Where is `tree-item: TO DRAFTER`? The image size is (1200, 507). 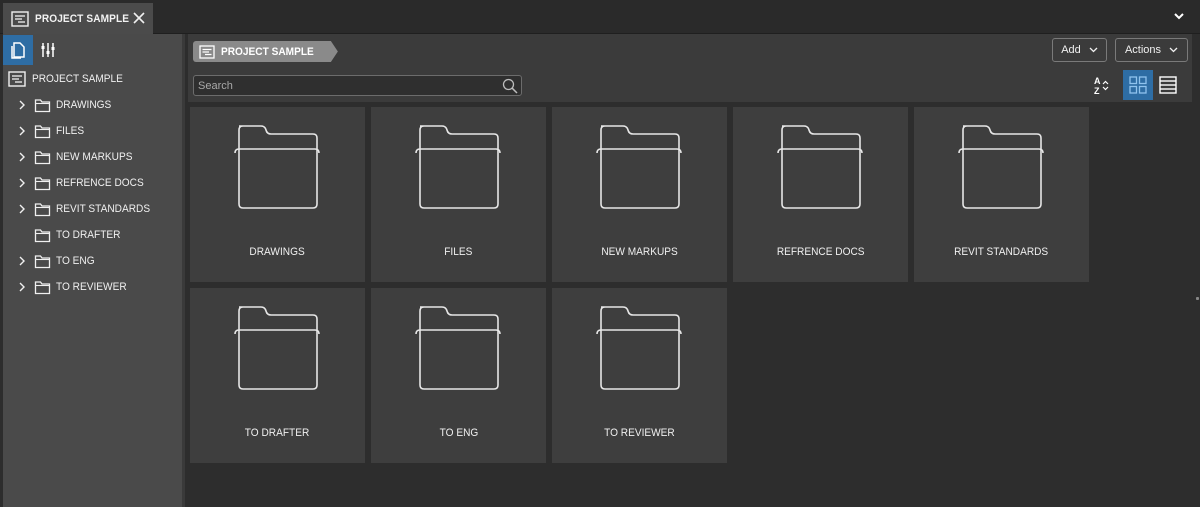 tree-item: TO DRAFTER is located at coordinates (92, 235).